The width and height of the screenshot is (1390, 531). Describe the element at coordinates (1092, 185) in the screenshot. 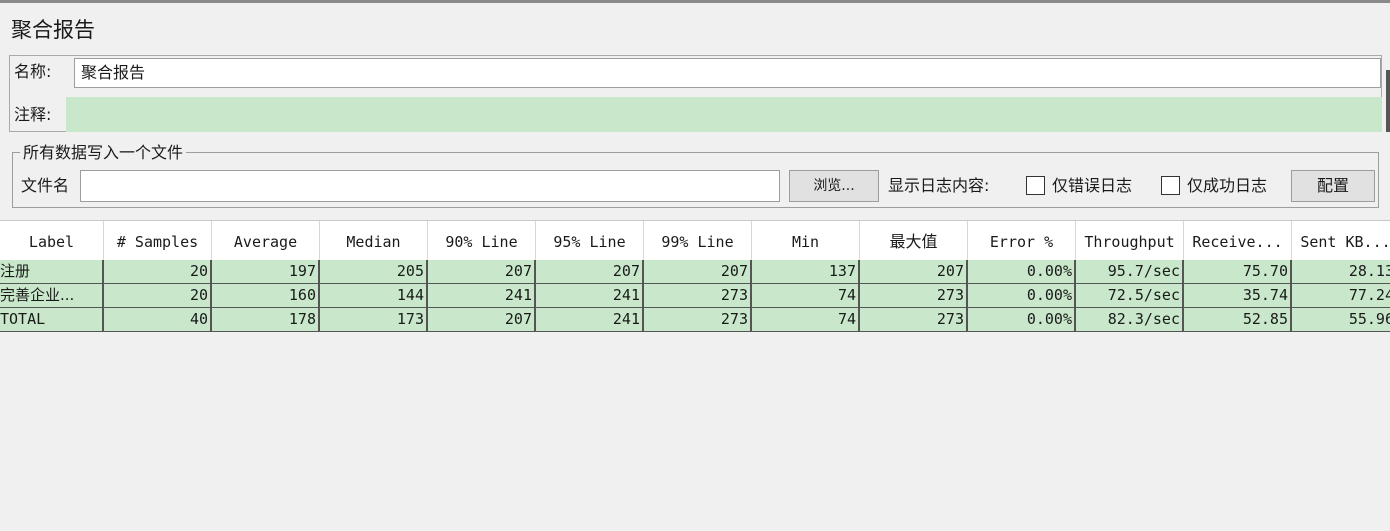

I see `errors-only-label: 仅错误日志` at that location.